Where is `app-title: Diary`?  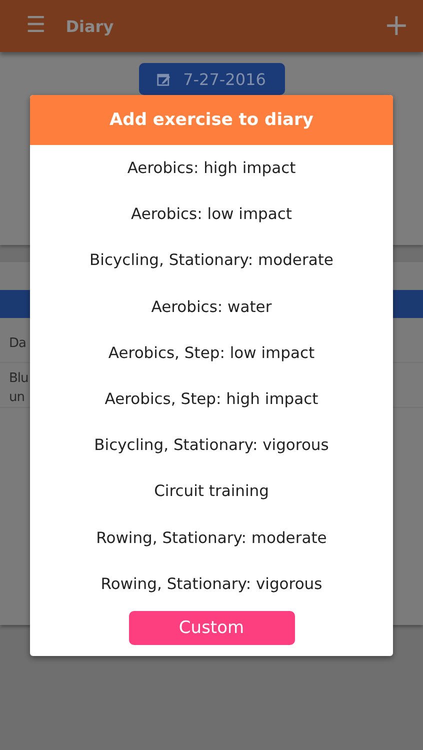 app-title: Diary is located at coordinates (90, 26).